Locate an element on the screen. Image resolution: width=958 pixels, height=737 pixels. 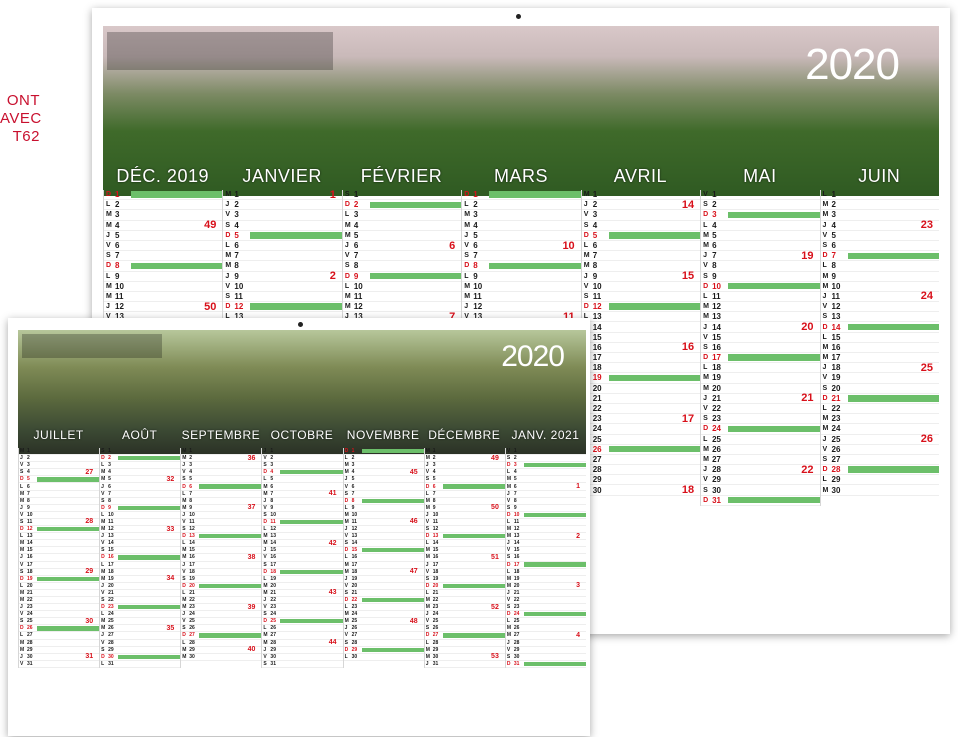
day-number: 20 is located at coordinates (435, 585).